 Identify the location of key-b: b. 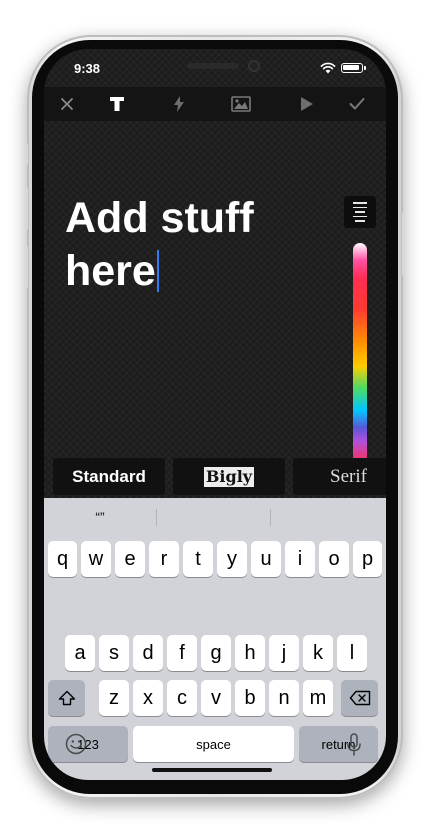
(250, 698).